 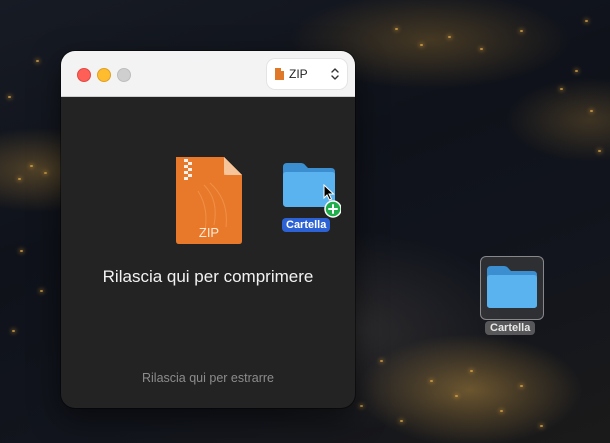 What do you see at coordinates (104, 75) in the screenshot?
I see `minimize-button` at bounding box center [104, 75].